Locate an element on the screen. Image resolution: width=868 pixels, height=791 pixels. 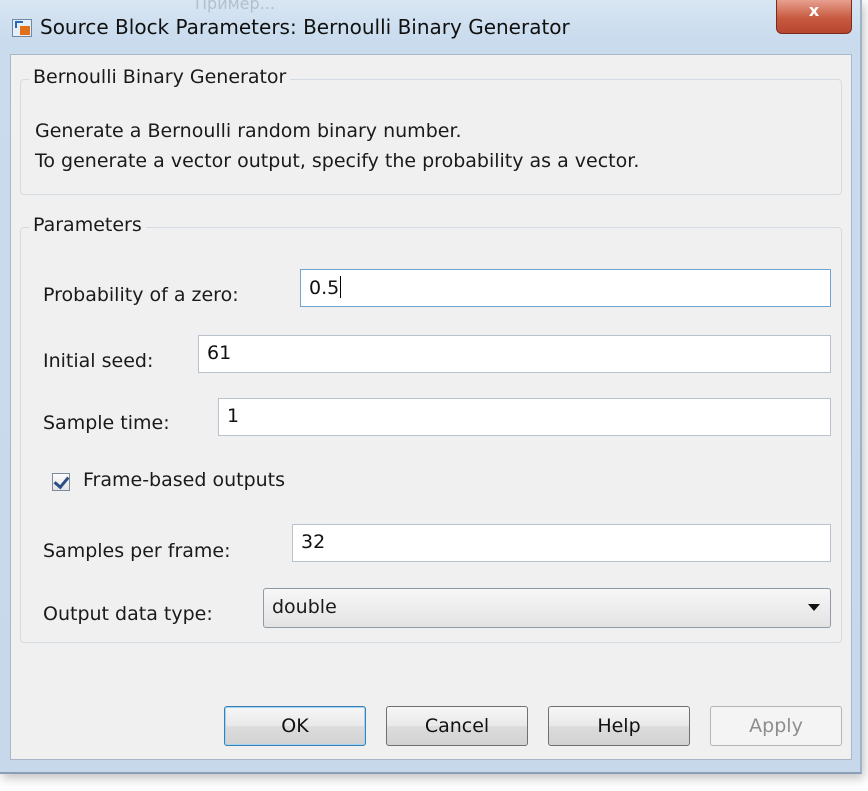
probability-zero-label: Probability of a zero: is located at coordinates (141, 295).